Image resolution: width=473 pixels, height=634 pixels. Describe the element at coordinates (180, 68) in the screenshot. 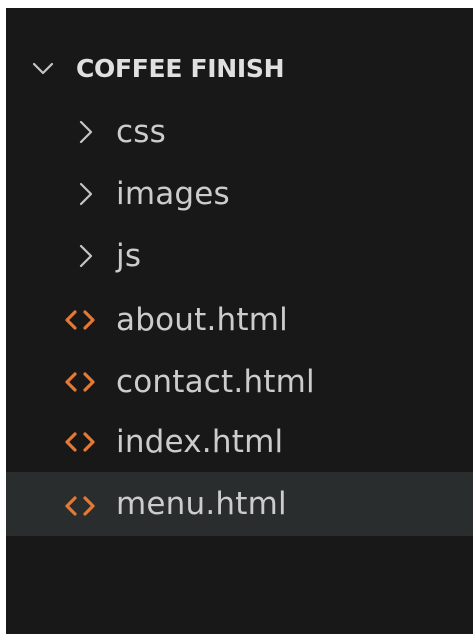

I see `root-folder-label: COFFEE FINISH` at that location.